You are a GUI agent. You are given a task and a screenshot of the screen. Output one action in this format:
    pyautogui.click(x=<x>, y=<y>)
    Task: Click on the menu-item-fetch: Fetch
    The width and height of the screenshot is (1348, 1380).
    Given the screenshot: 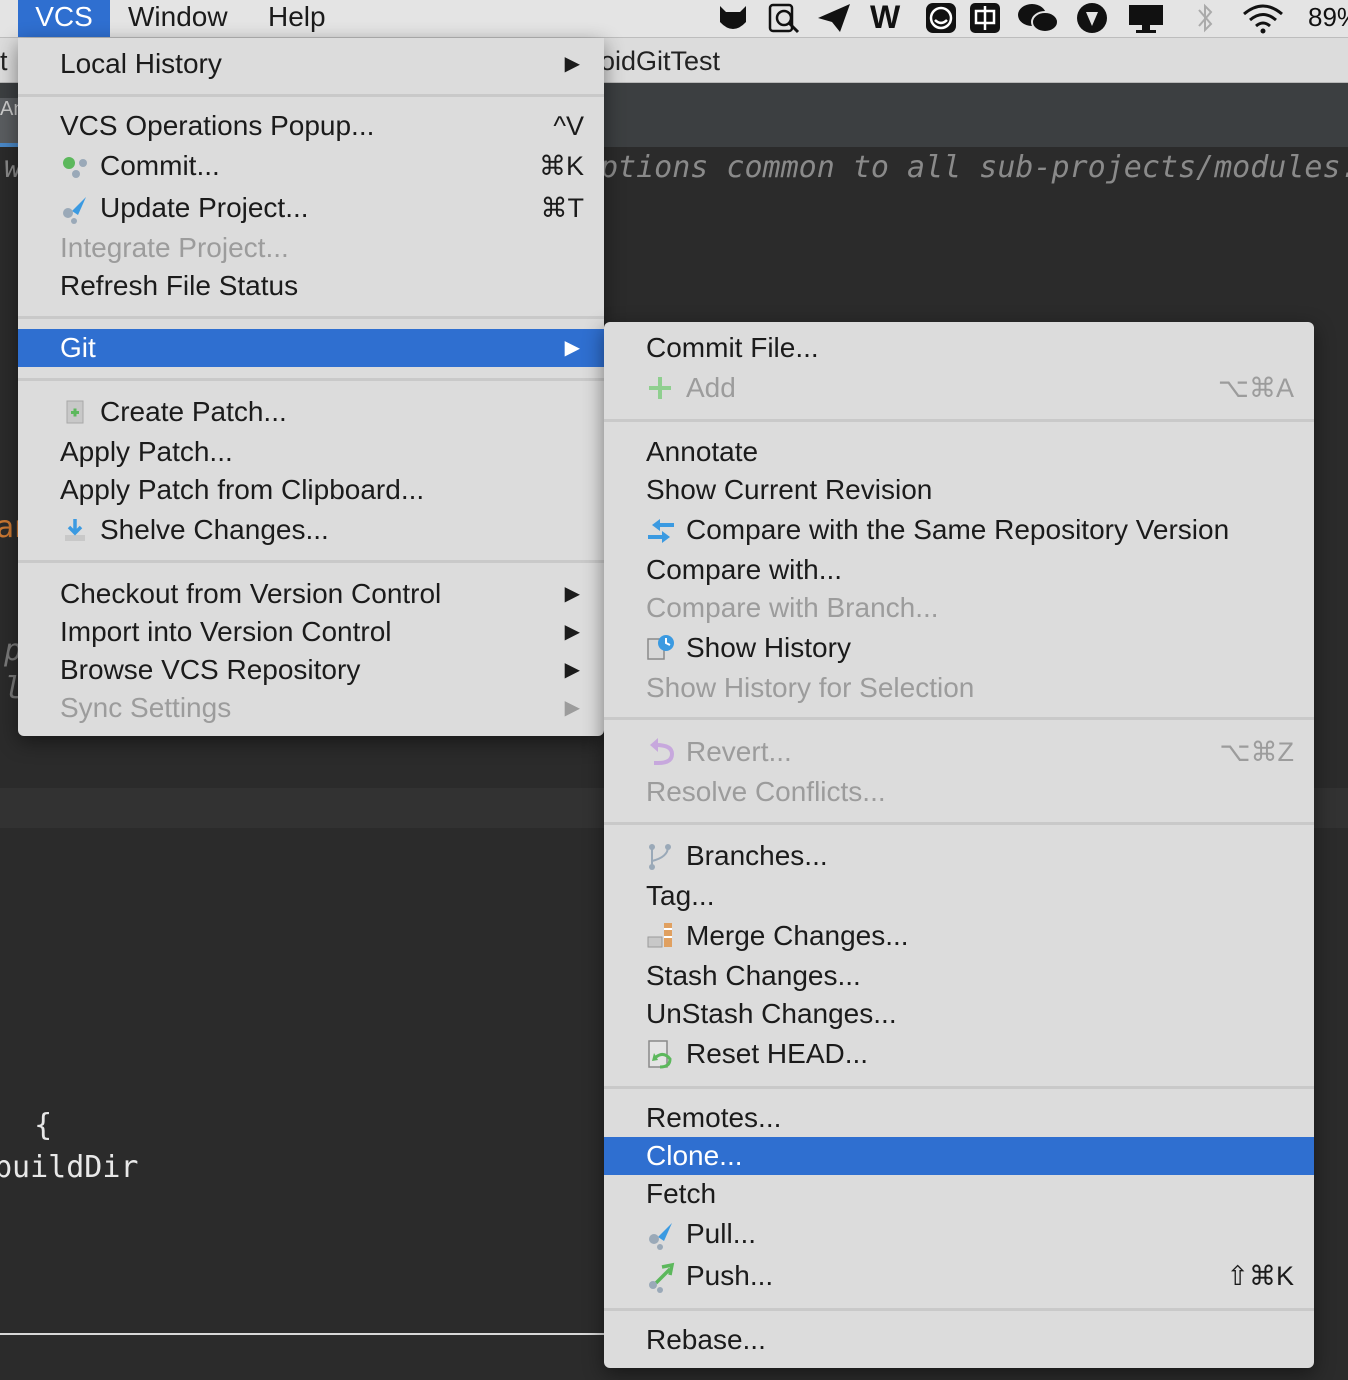 What is the action you would take?
    pyautogui.click(x=959, y=1194)
    